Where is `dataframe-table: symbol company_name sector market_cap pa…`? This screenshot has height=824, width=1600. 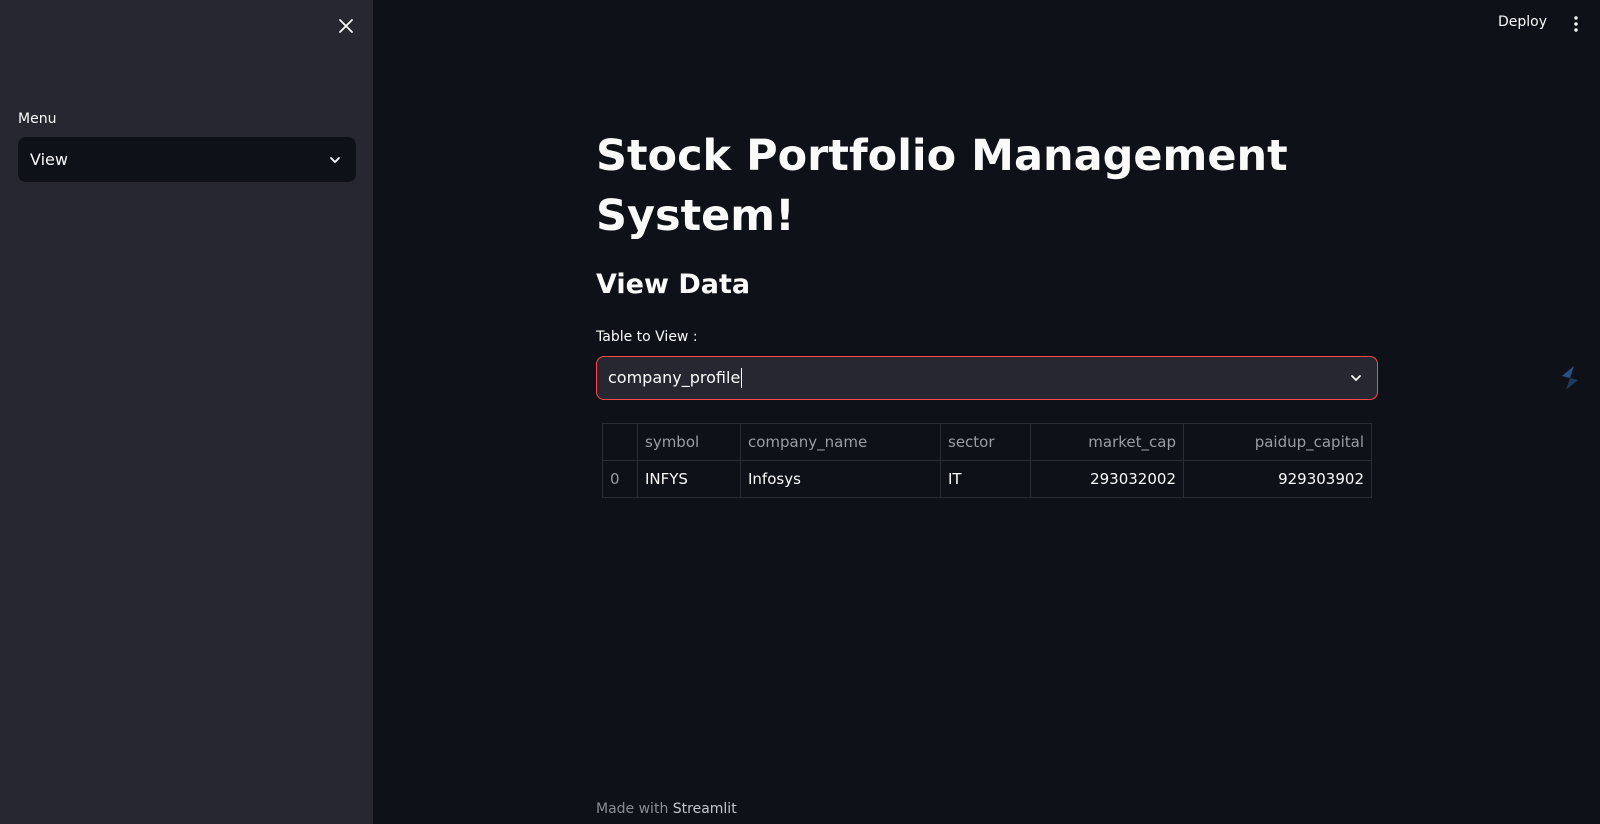
dataframe-table: symbol company_name sector market_cap pa… is located at coordinates (987, 460).